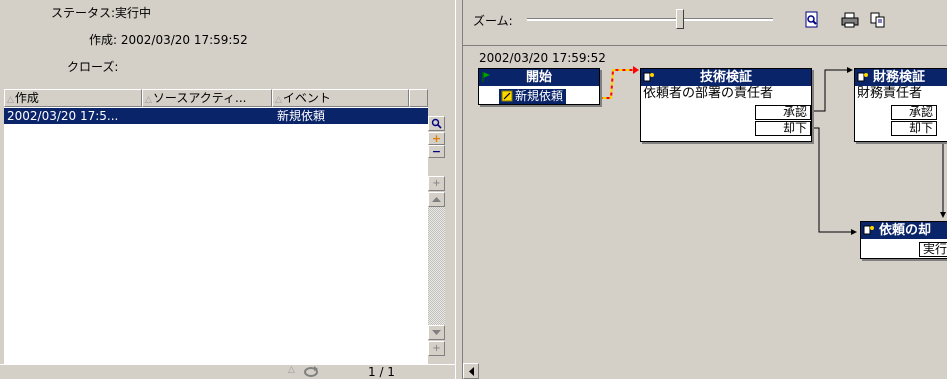 This screenshot has height=379, width=947. What do you see at coordinates (459, 189) in the screenshot?
I see `pane-splitter` at bounding box center [459, 189].